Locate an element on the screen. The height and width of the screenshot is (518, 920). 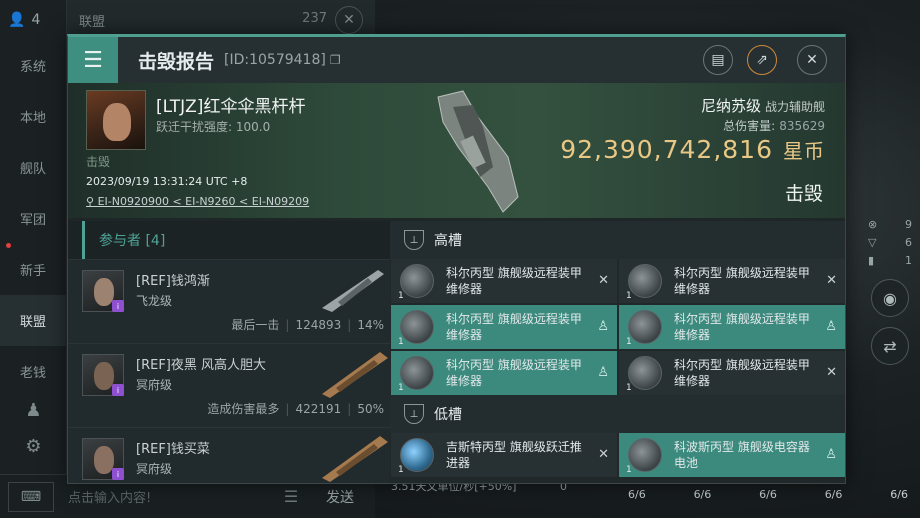
kill-datetime: 2023/09/19 13:31:24 UTC +8 is located at coordinates (167, 181).